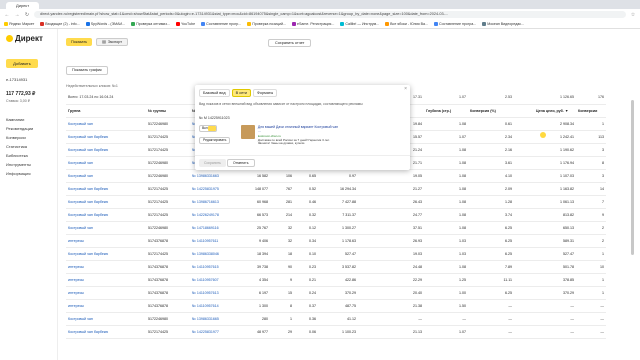 The width and height of the screenshot is (640, 360). What do you see at coordinates (591, 98) in the screenshot?
I see `table-cell: 176` at bounding box center [591, 98].